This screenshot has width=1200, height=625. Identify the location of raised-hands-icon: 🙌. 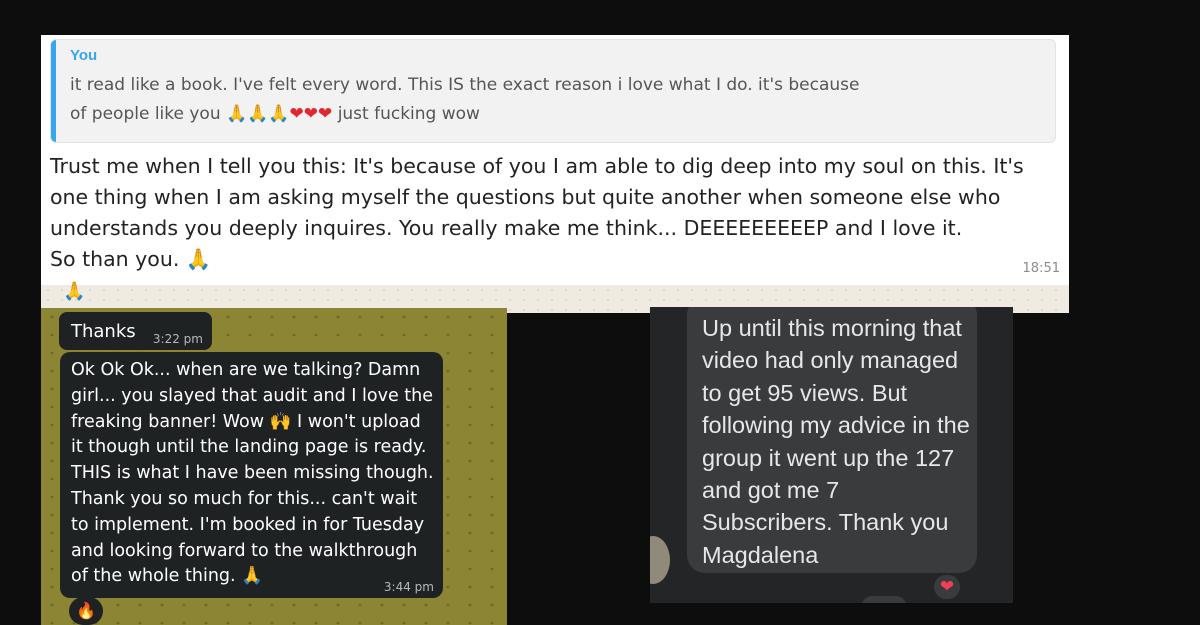
(280, 421).